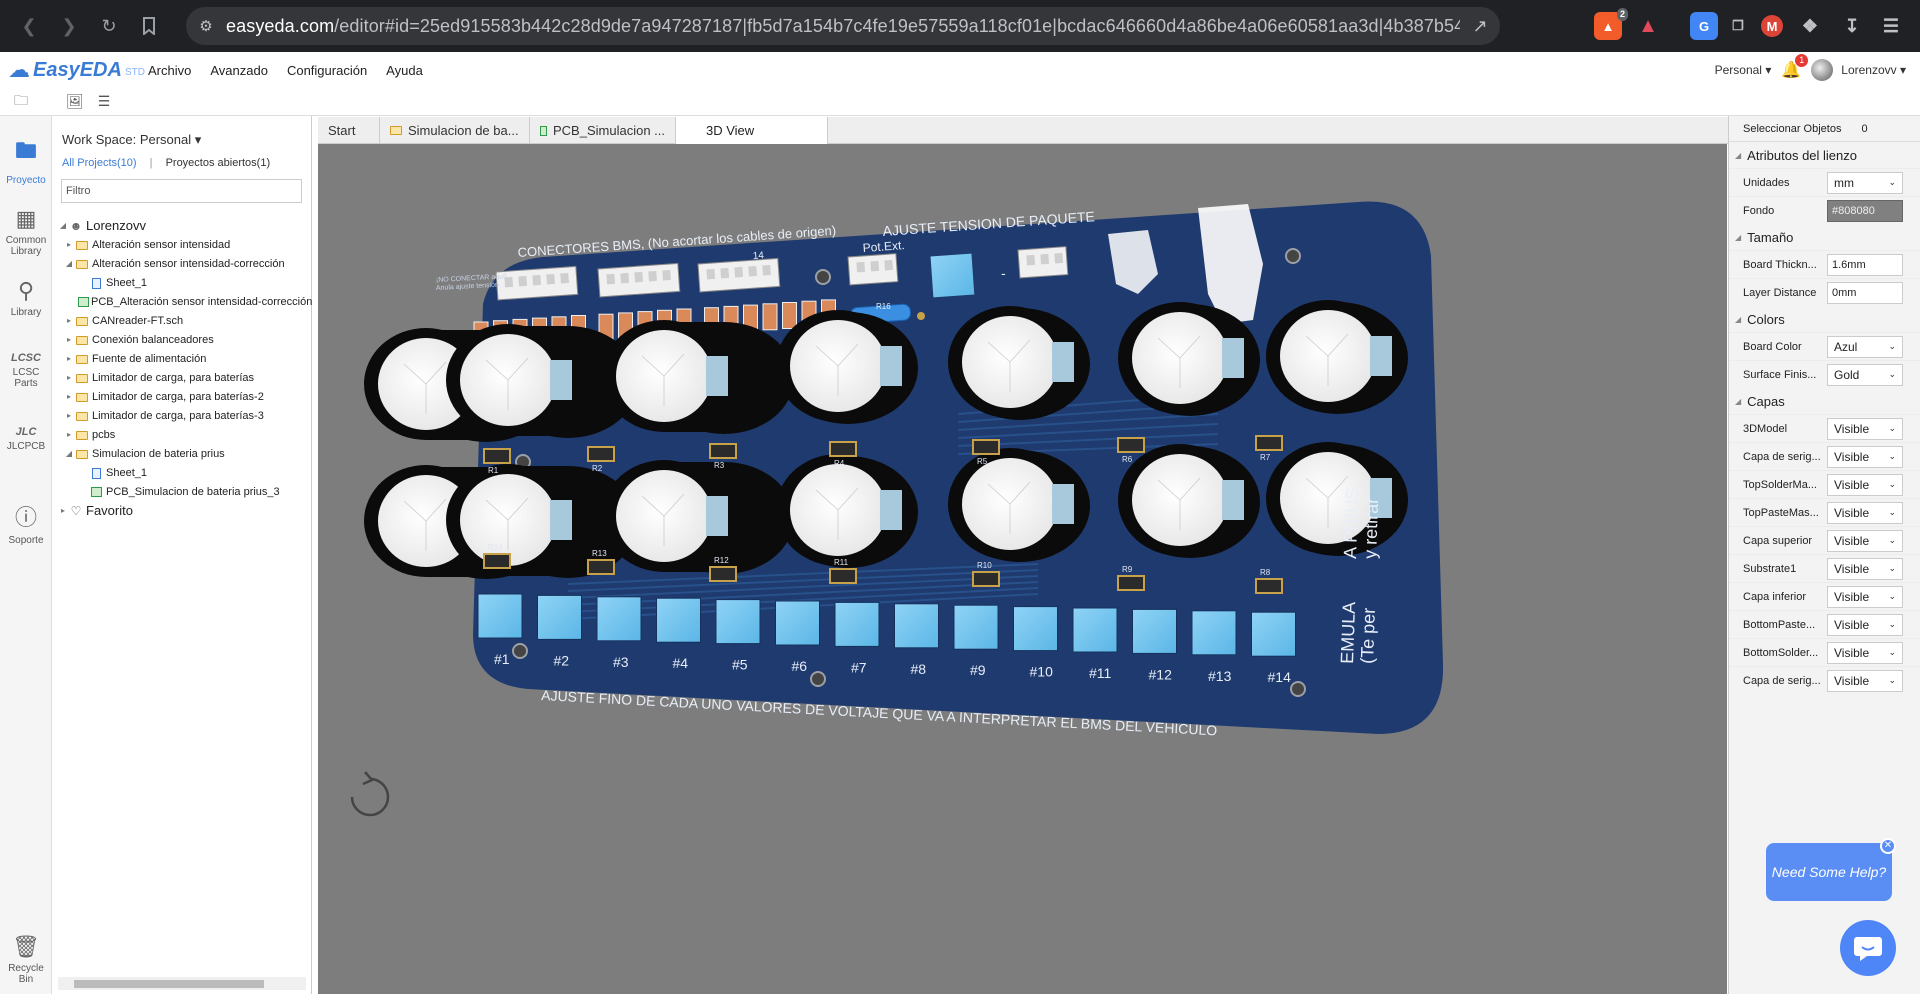 This screenshot has height=994, width=1920. What do you see at coordinates (1888, 846) in the screenshot?
I see `close-icon: ✕` at bounding box center [1888, 846].